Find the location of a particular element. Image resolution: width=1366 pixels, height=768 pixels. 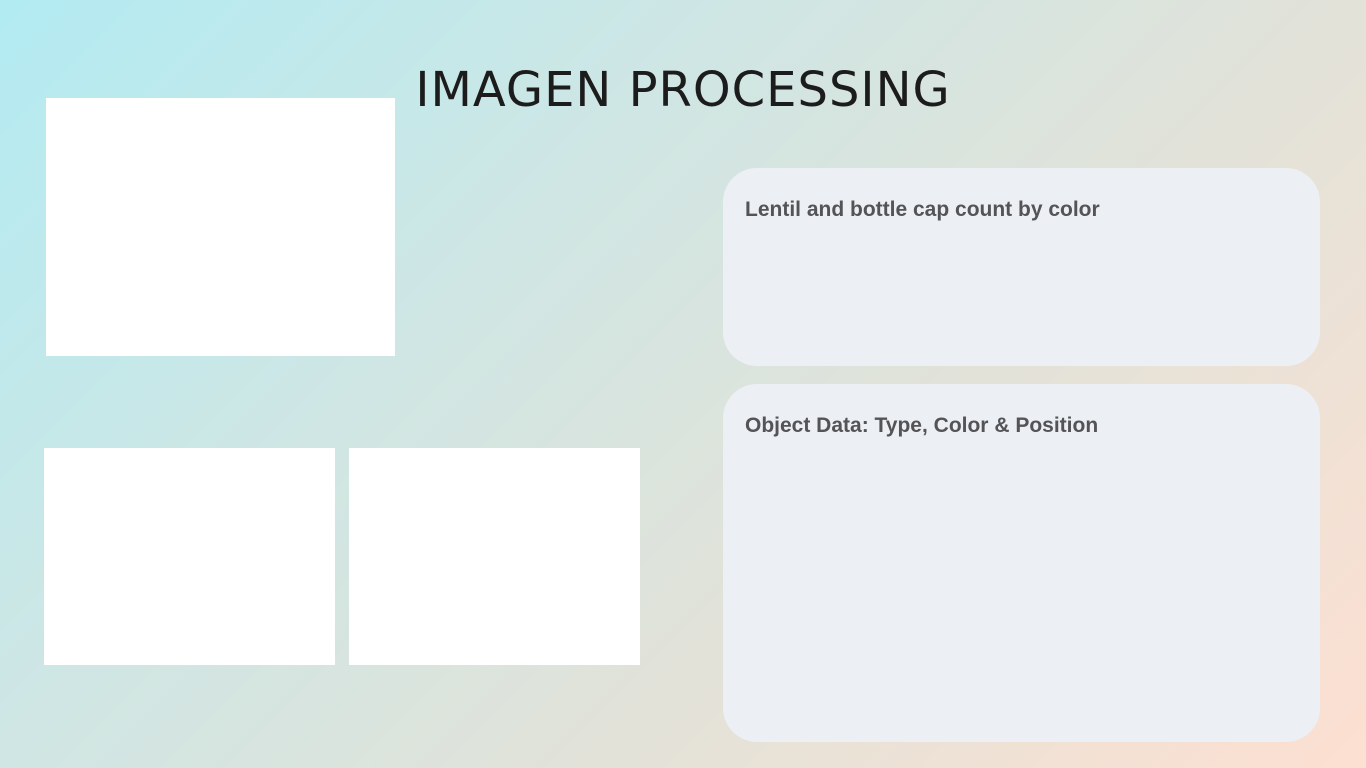

object-data-panel-title: Object Data: Type, Color & Position is located at coordinates (922, 425).